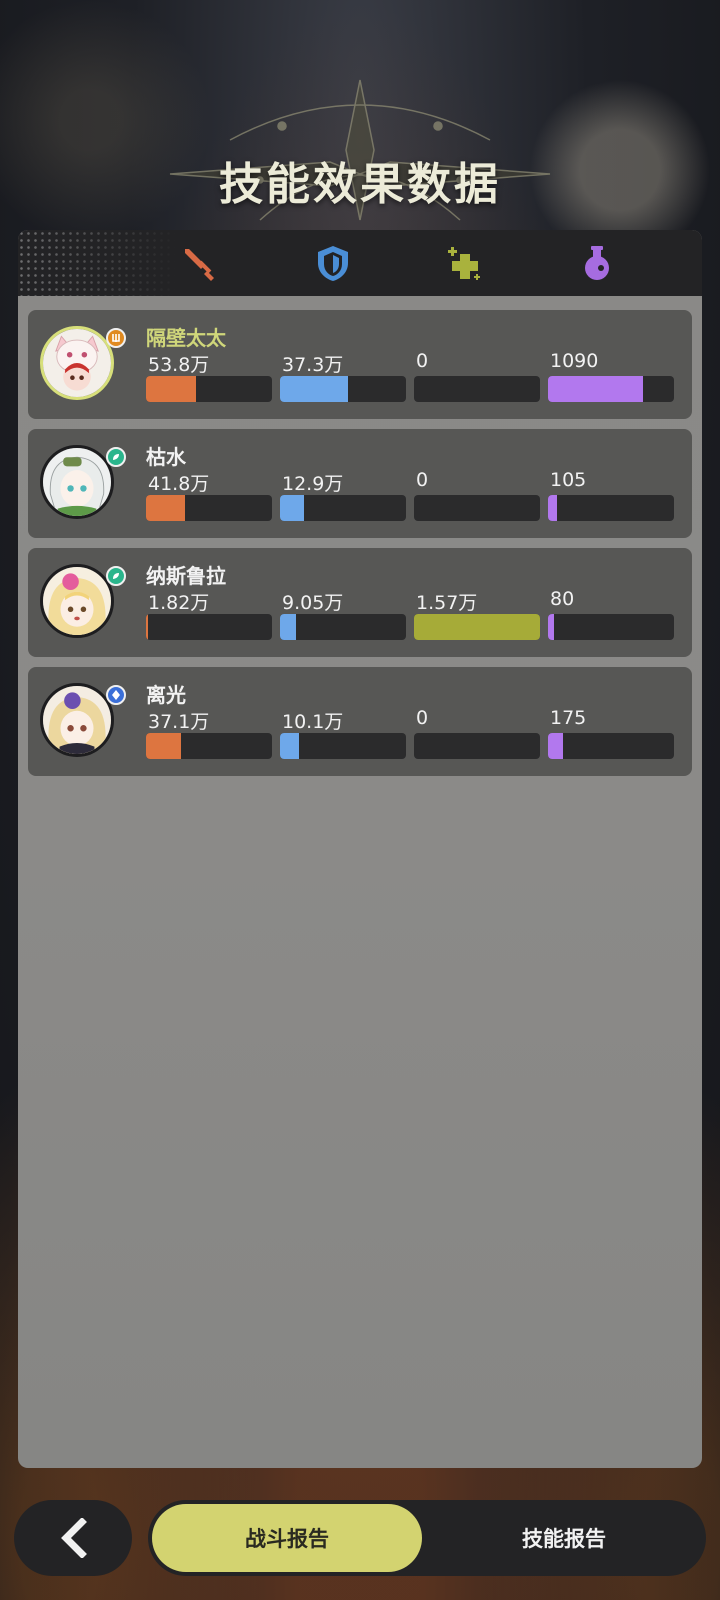 The width and height of the screenshot is (720, 1600). Describe the element at coordinates (179, 365) in the screenshot. I see `damage-value: 53.8万` at that location.